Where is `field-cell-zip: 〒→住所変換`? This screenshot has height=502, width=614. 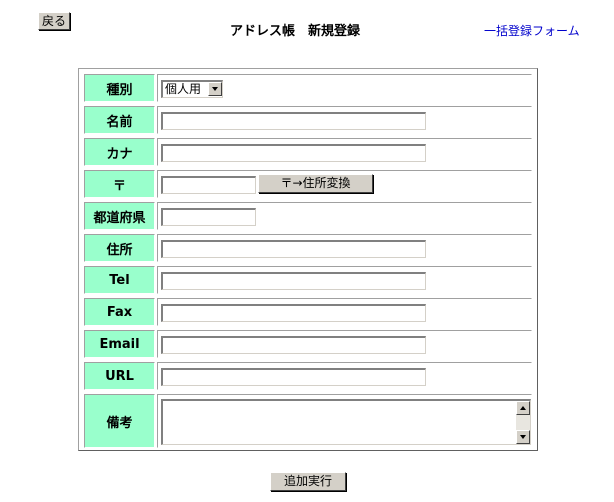
field-cell-zip: 〒→住所変換 is located at coordinates (344, 184).